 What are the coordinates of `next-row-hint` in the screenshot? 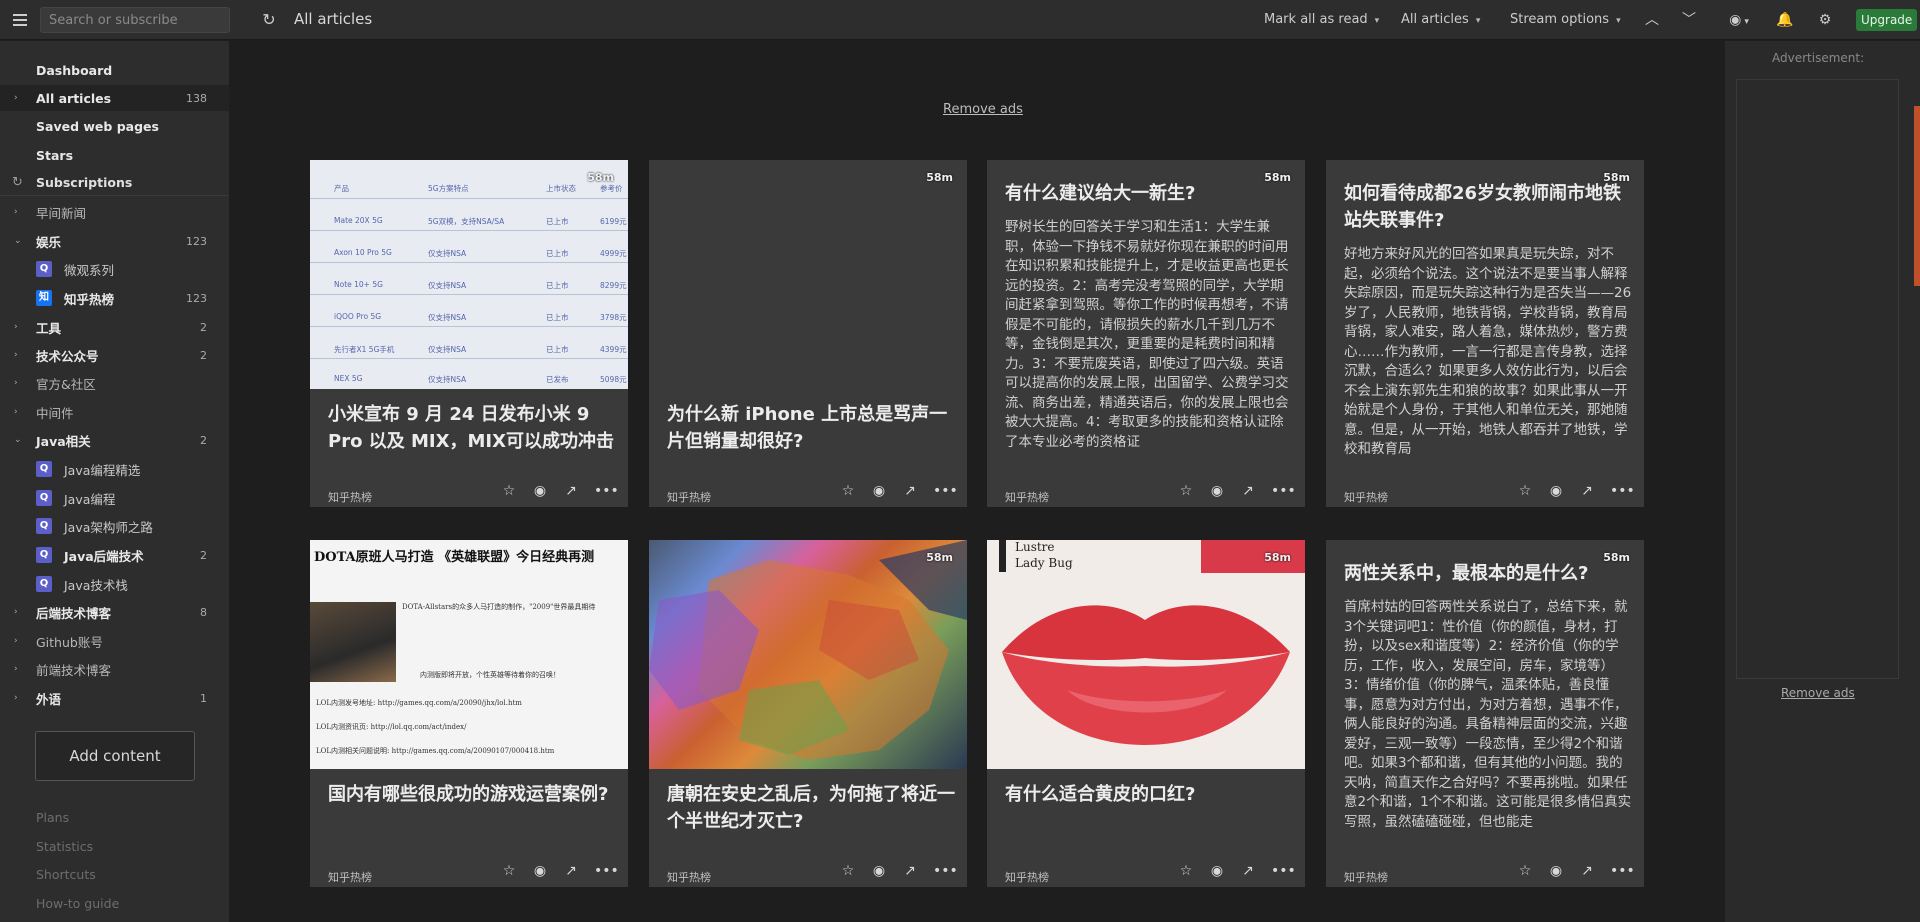 It's located at (977, 919).